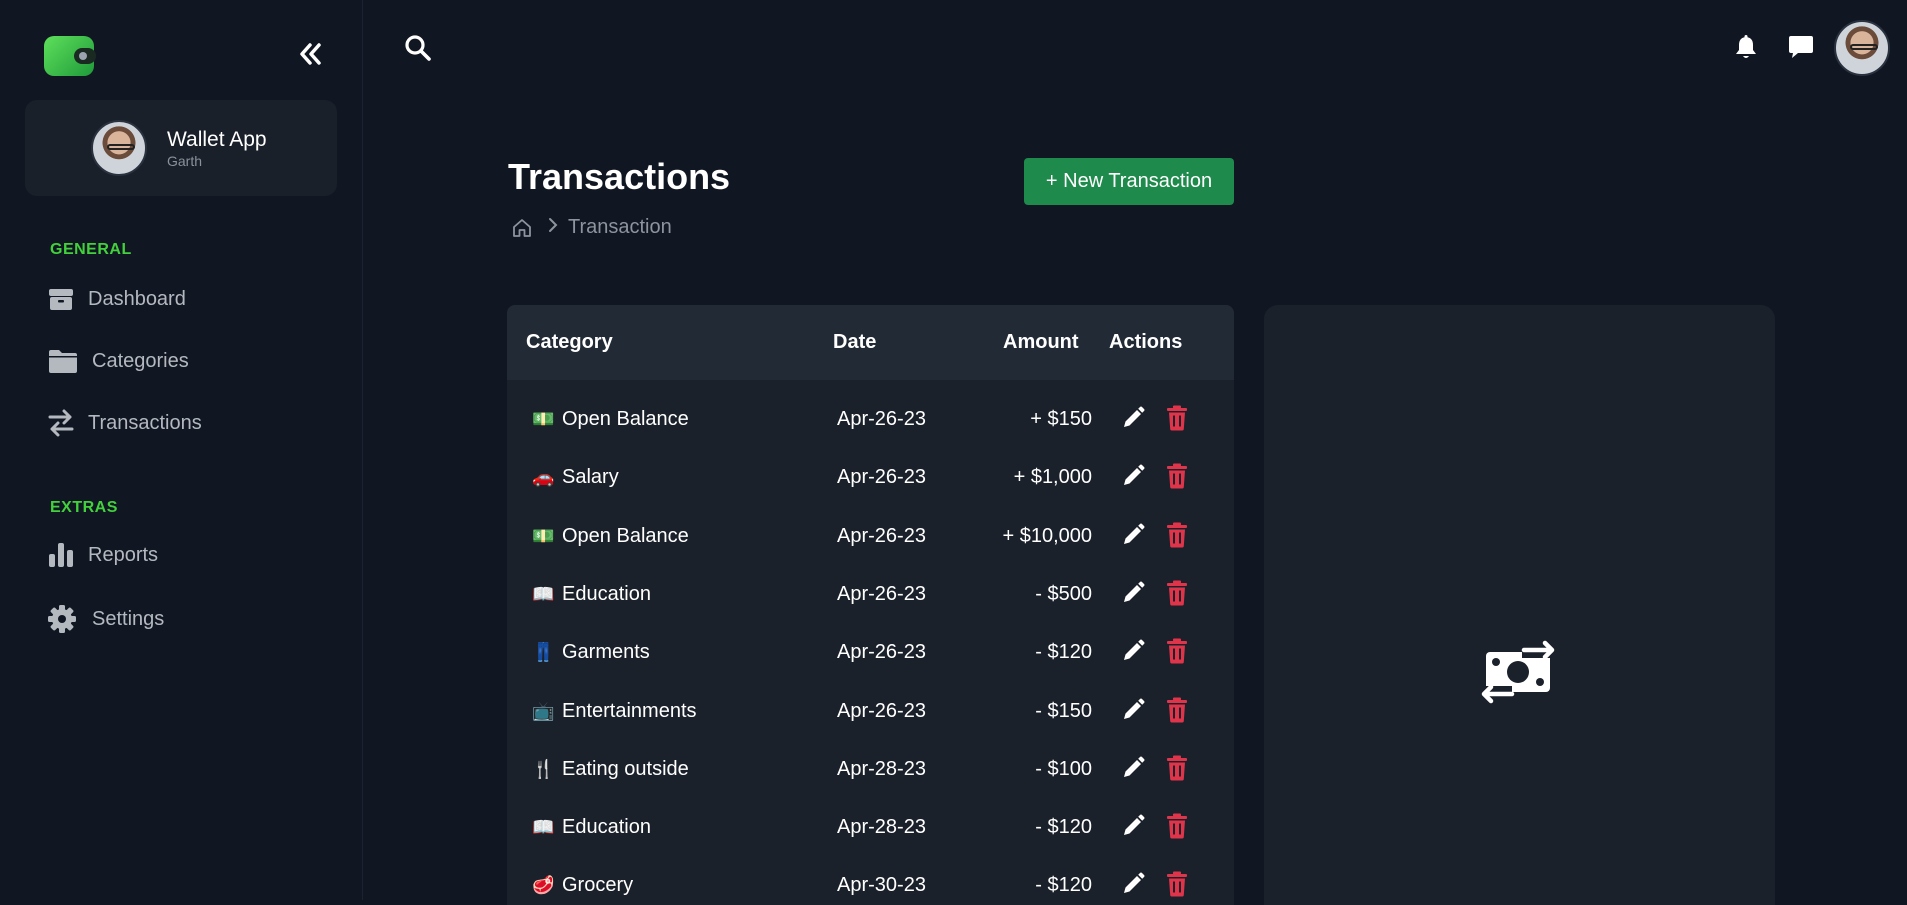 The image size is (1907, 905). I want to click on search-button, so click(418, 50).